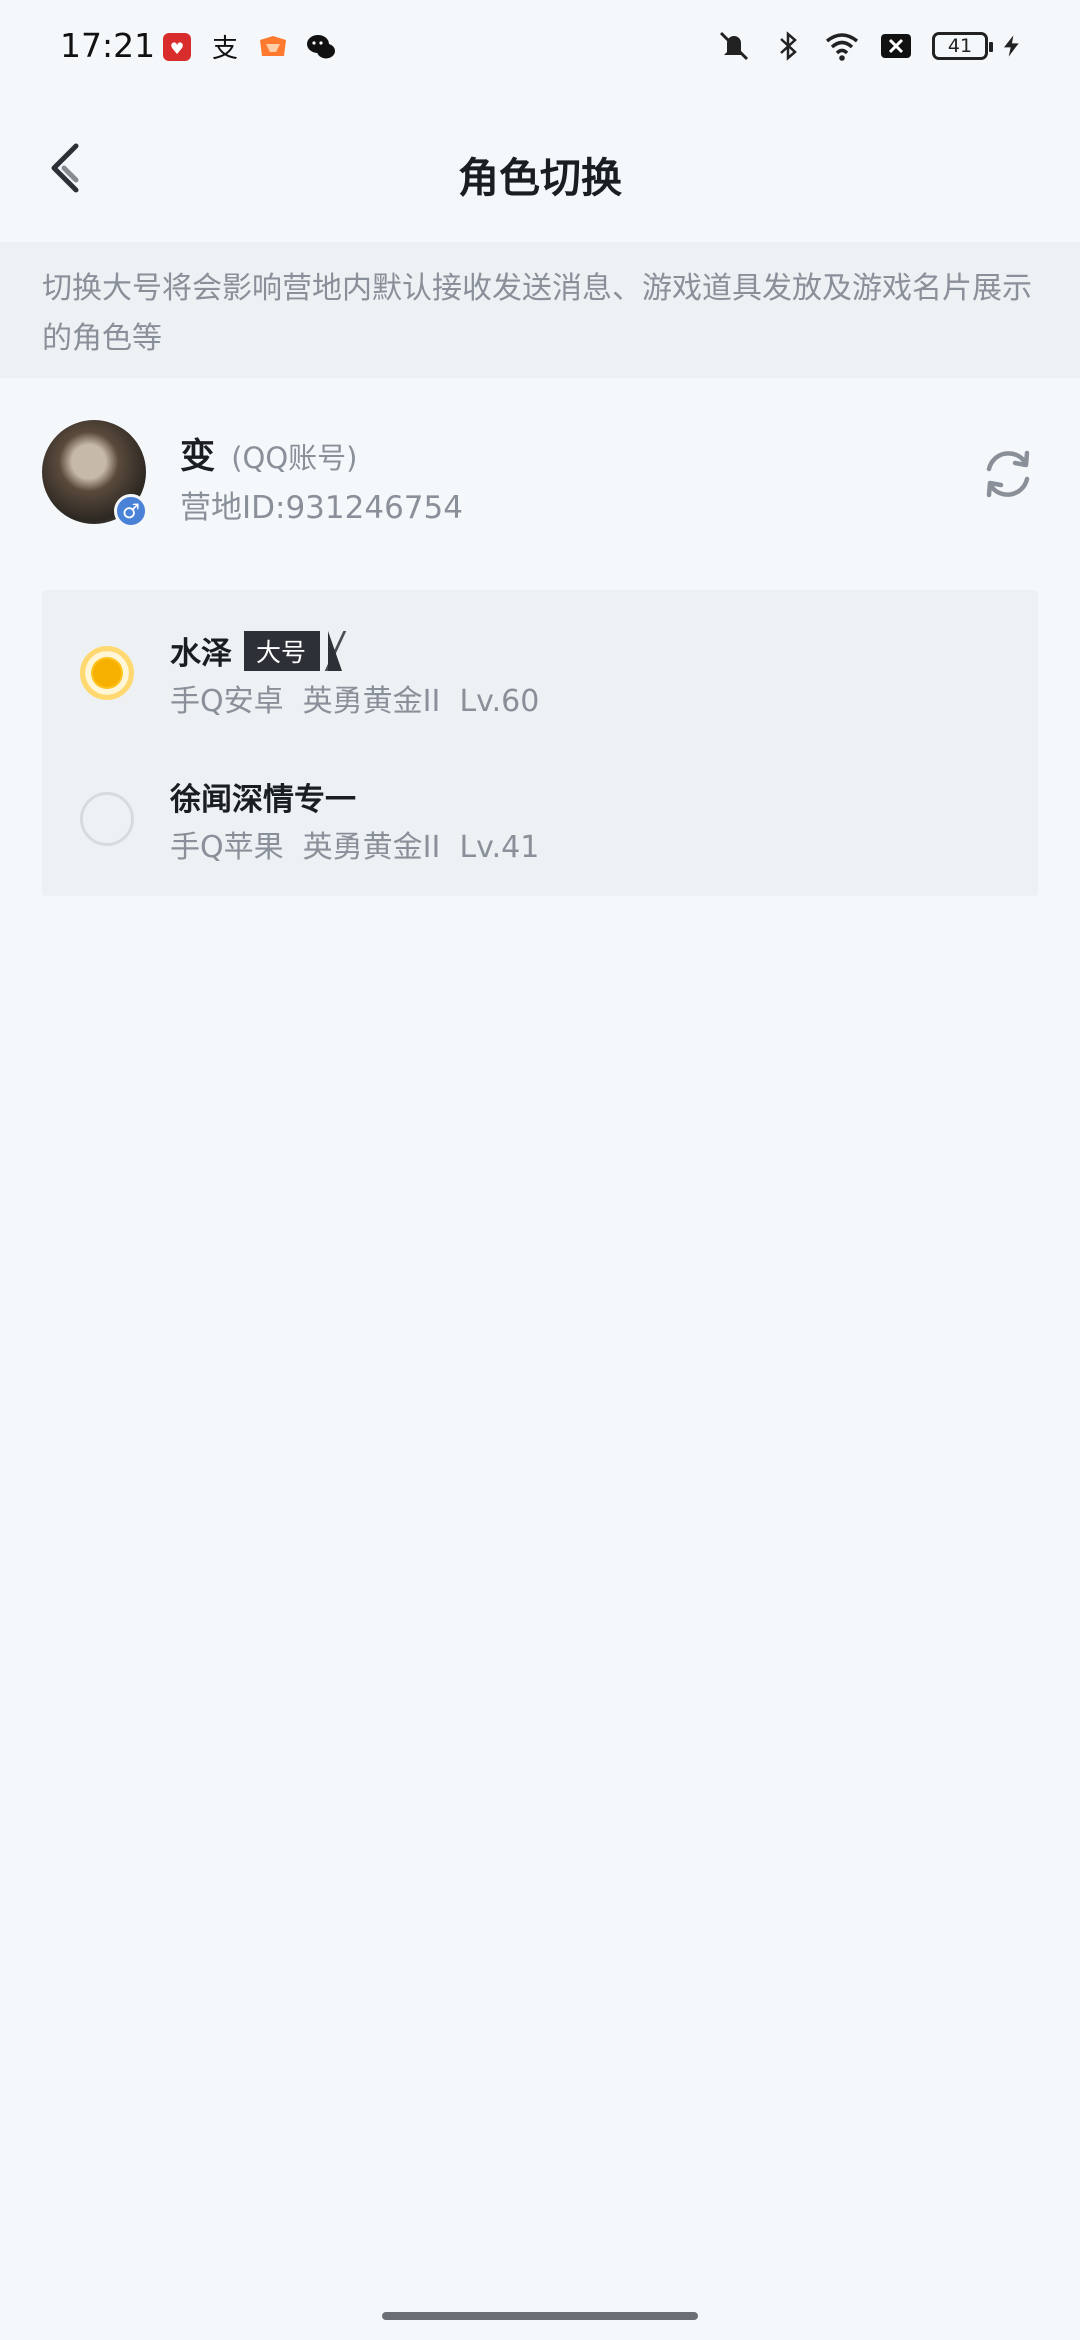  Describe the element at coordinates (842, 47) in the screenshot. I see `wifi-icon` at that location.